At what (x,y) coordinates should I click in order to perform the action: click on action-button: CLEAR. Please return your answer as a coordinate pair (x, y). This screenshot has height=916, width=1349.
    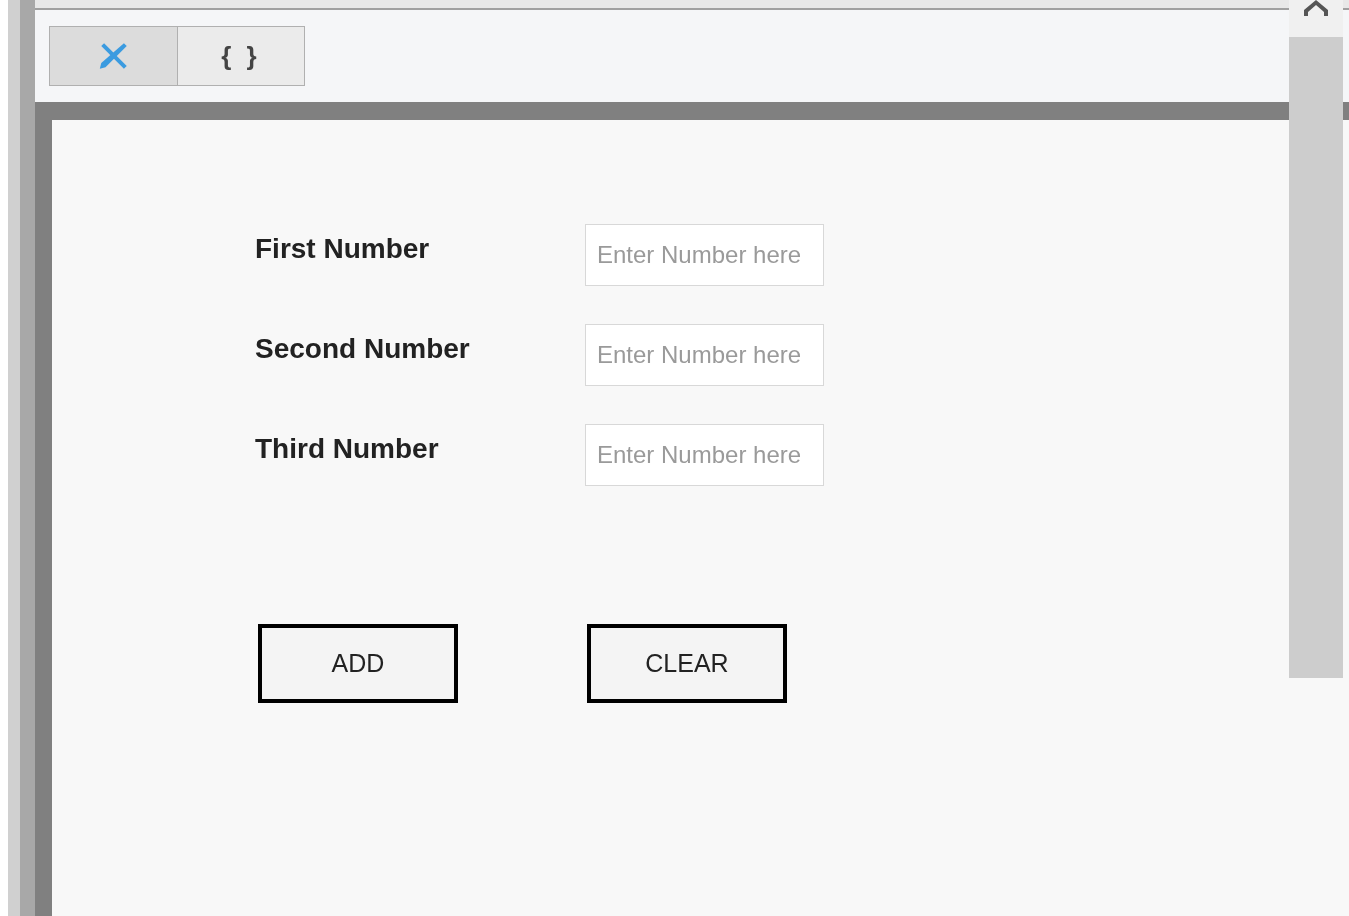
    Looking at the image, I should click on (687, 663).